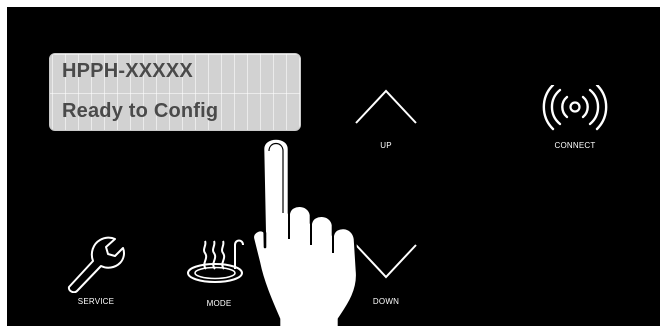 The image size is (667, 333). I want to click on up-button: UP, so click(386, 119).